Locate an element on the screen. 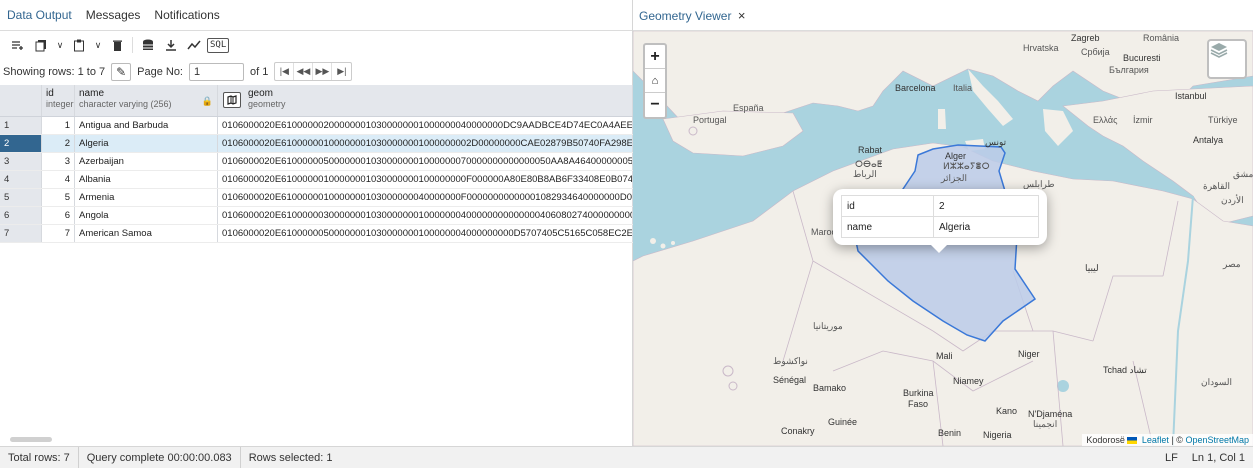  horizontal-scrollbar is located at coordinates (31, 439).